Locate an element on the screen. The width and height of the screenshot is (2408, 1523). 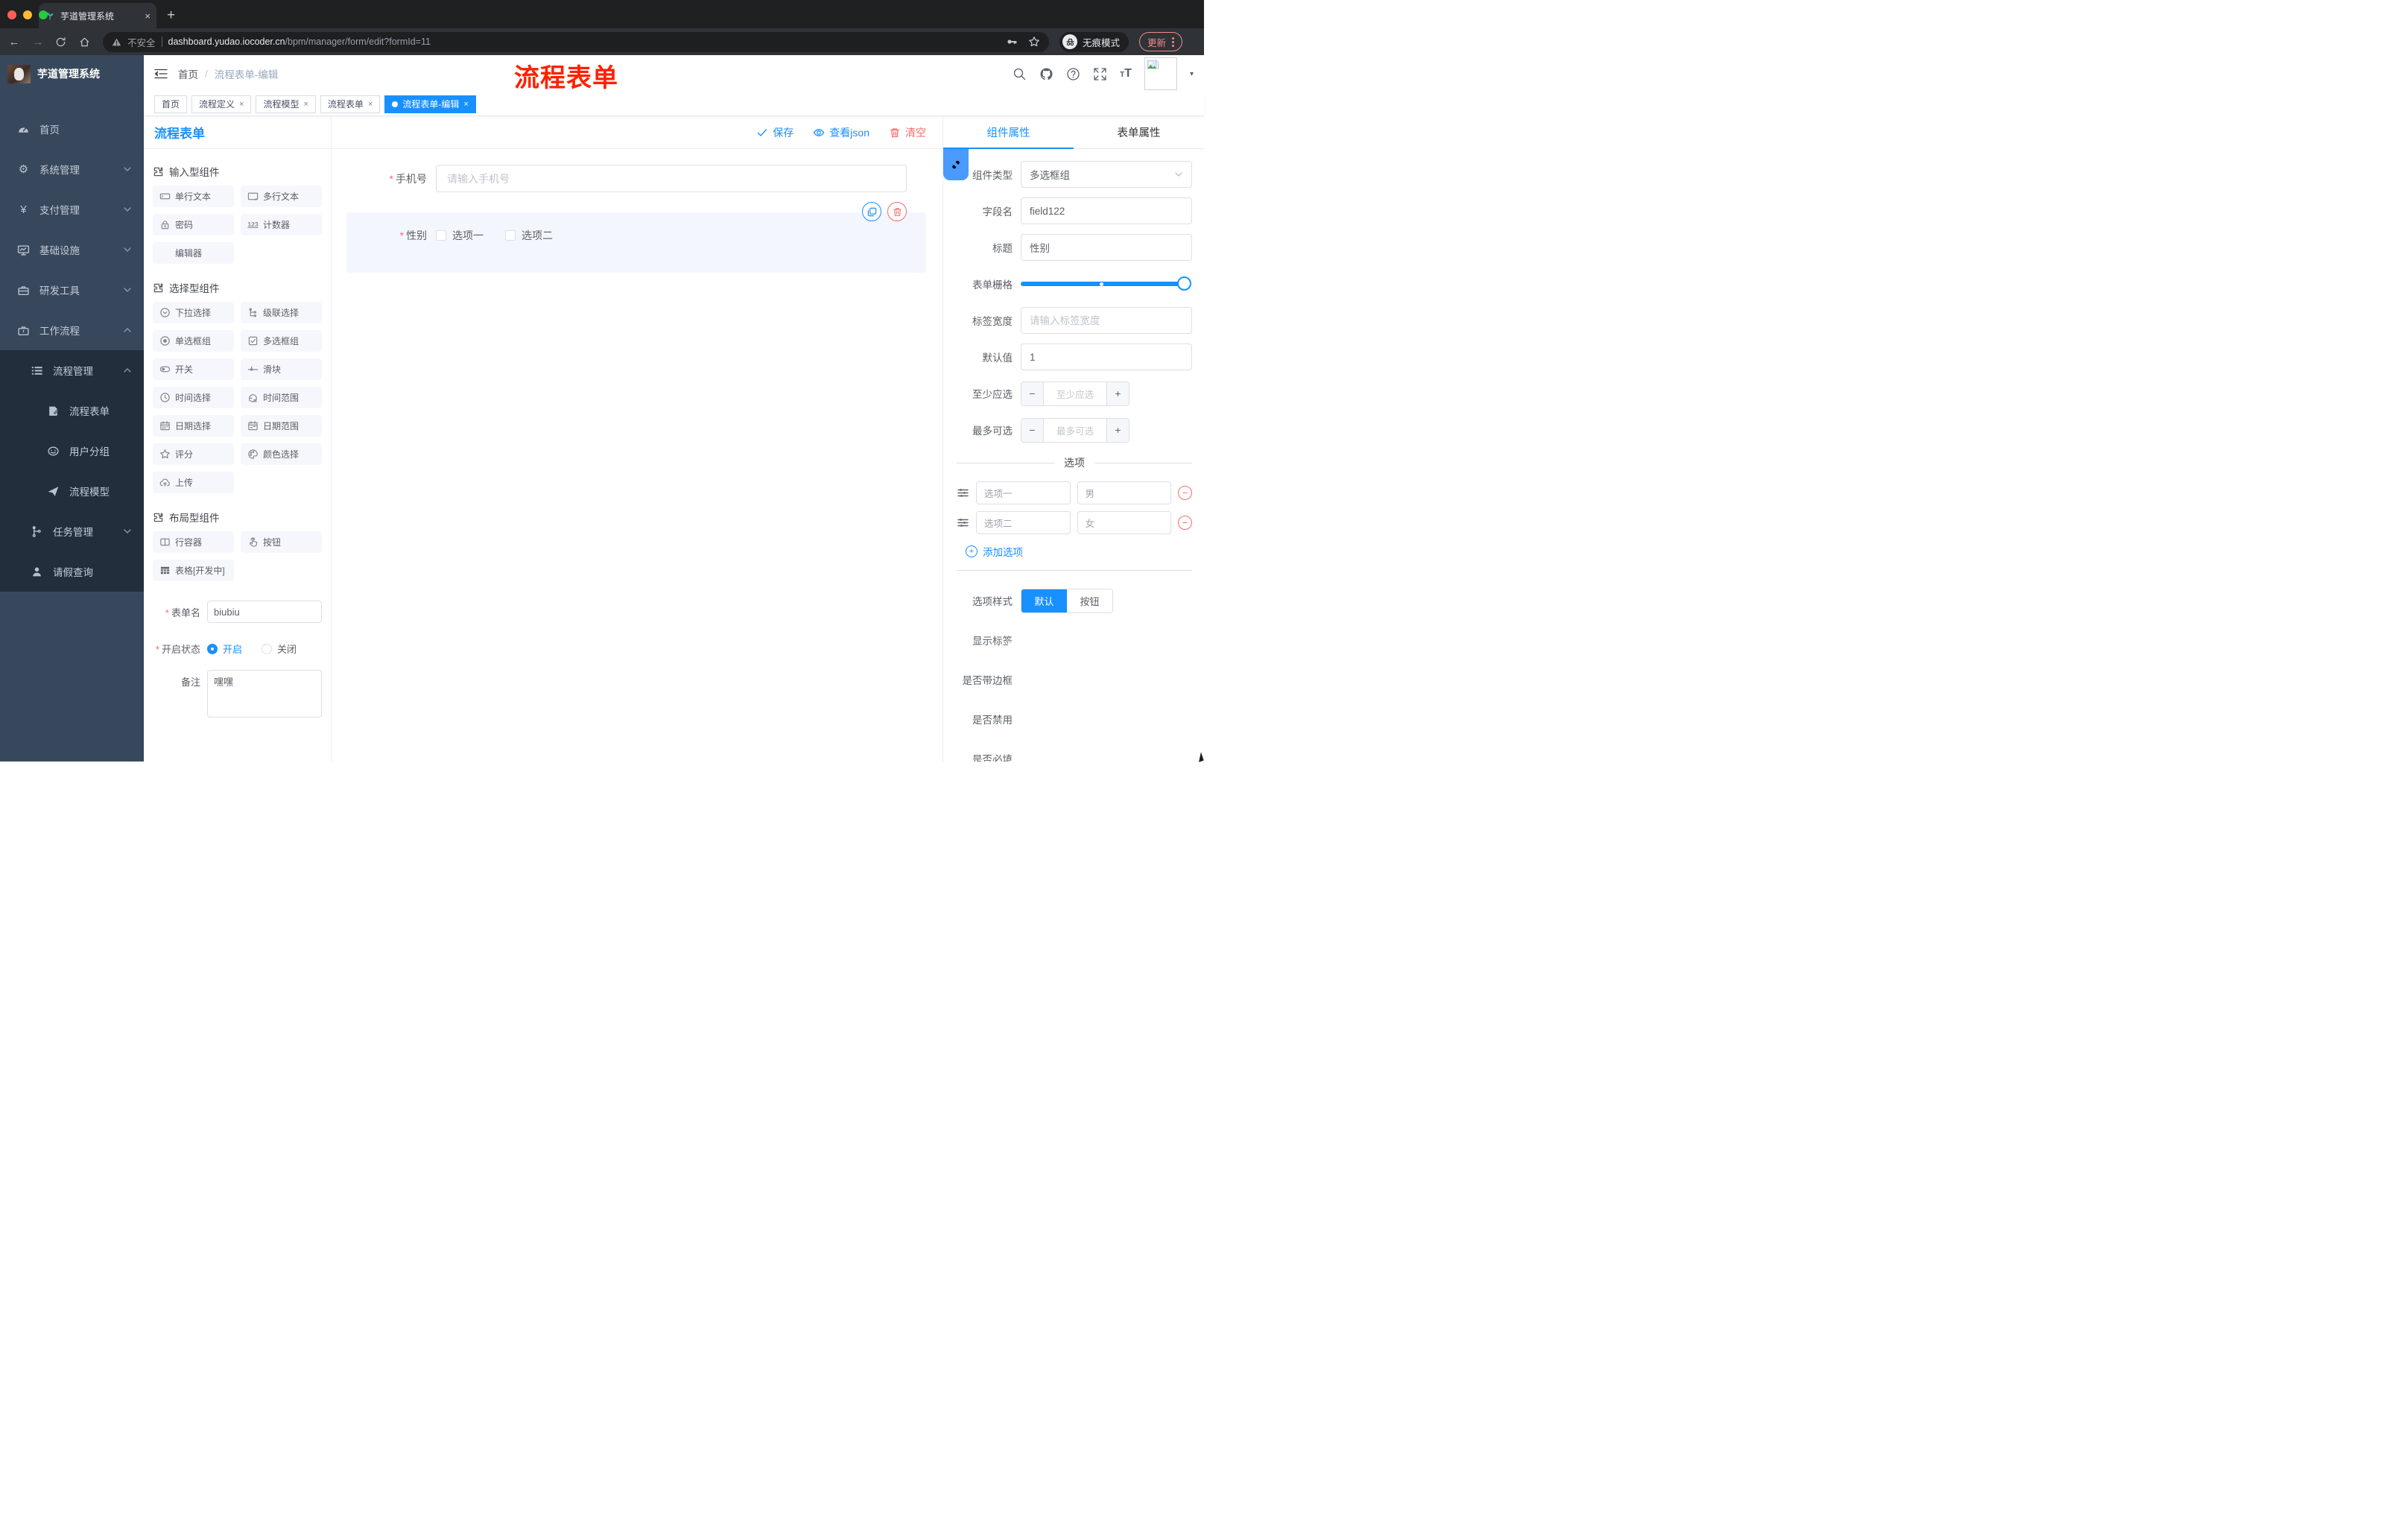
status-on-radio: 开启 is located at coordinates (224, 649).